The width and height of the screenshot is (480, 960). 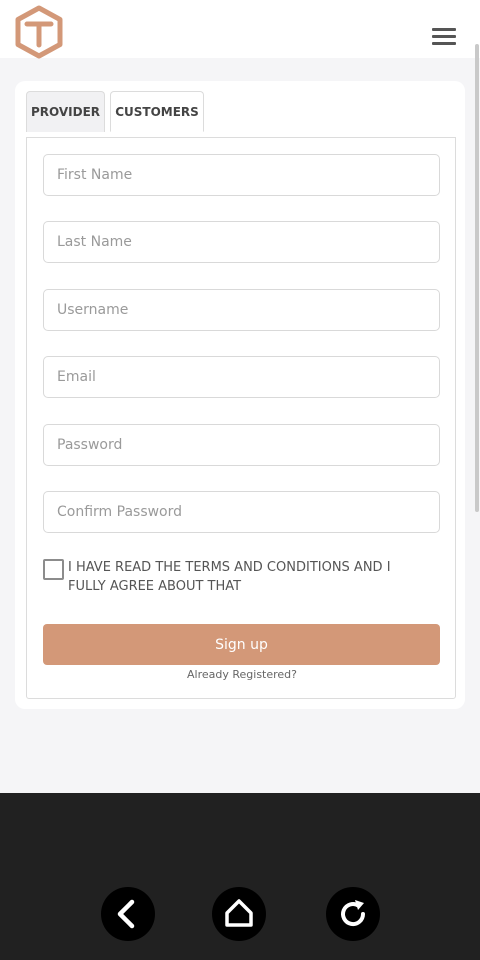 What do you see at coordinates (241, 242) in the screenshot?
I see `last-name-input` at bounding box center [241, 242].